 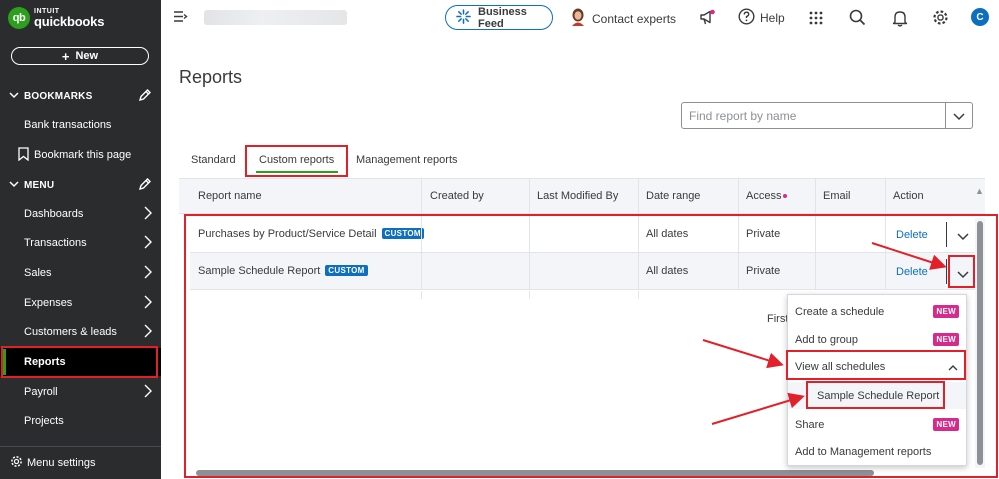 I want to click on user-avatar: C, so click(x=980, y=17).